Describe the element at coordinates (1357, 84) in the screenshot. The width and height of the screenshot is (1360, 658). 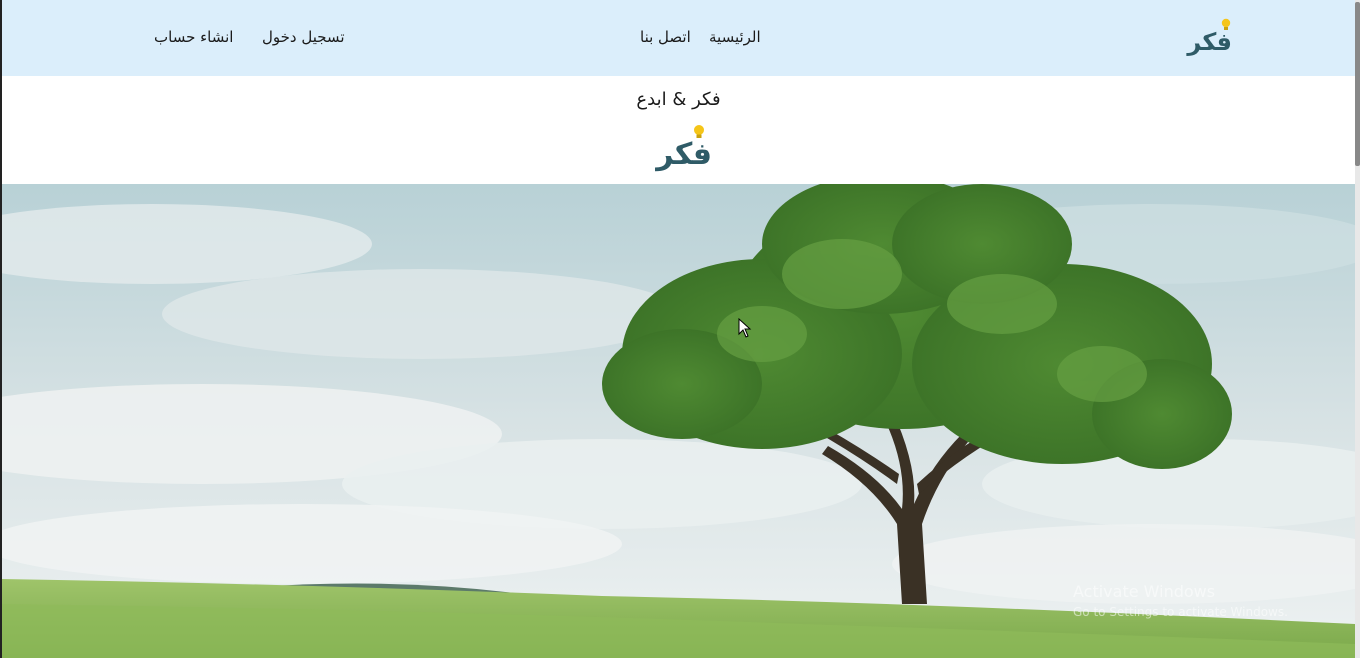
I see `scrollbar-thumb` at that location.